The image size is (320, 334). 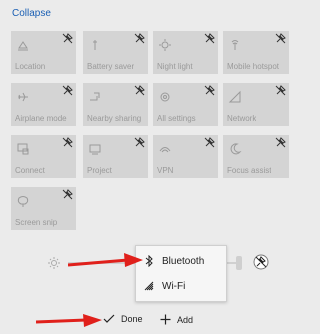 I want to click on tile-night-light: Night light, so click(x=185, y=52).